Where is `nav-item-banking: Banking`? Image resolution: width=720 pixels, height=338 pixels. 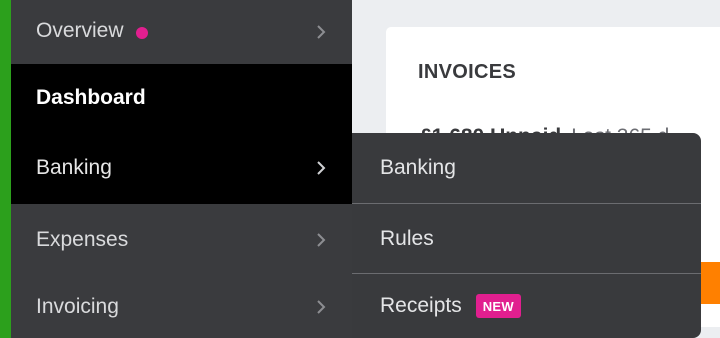
nav-item-banking: Banking is located at coordinates (181, 168).